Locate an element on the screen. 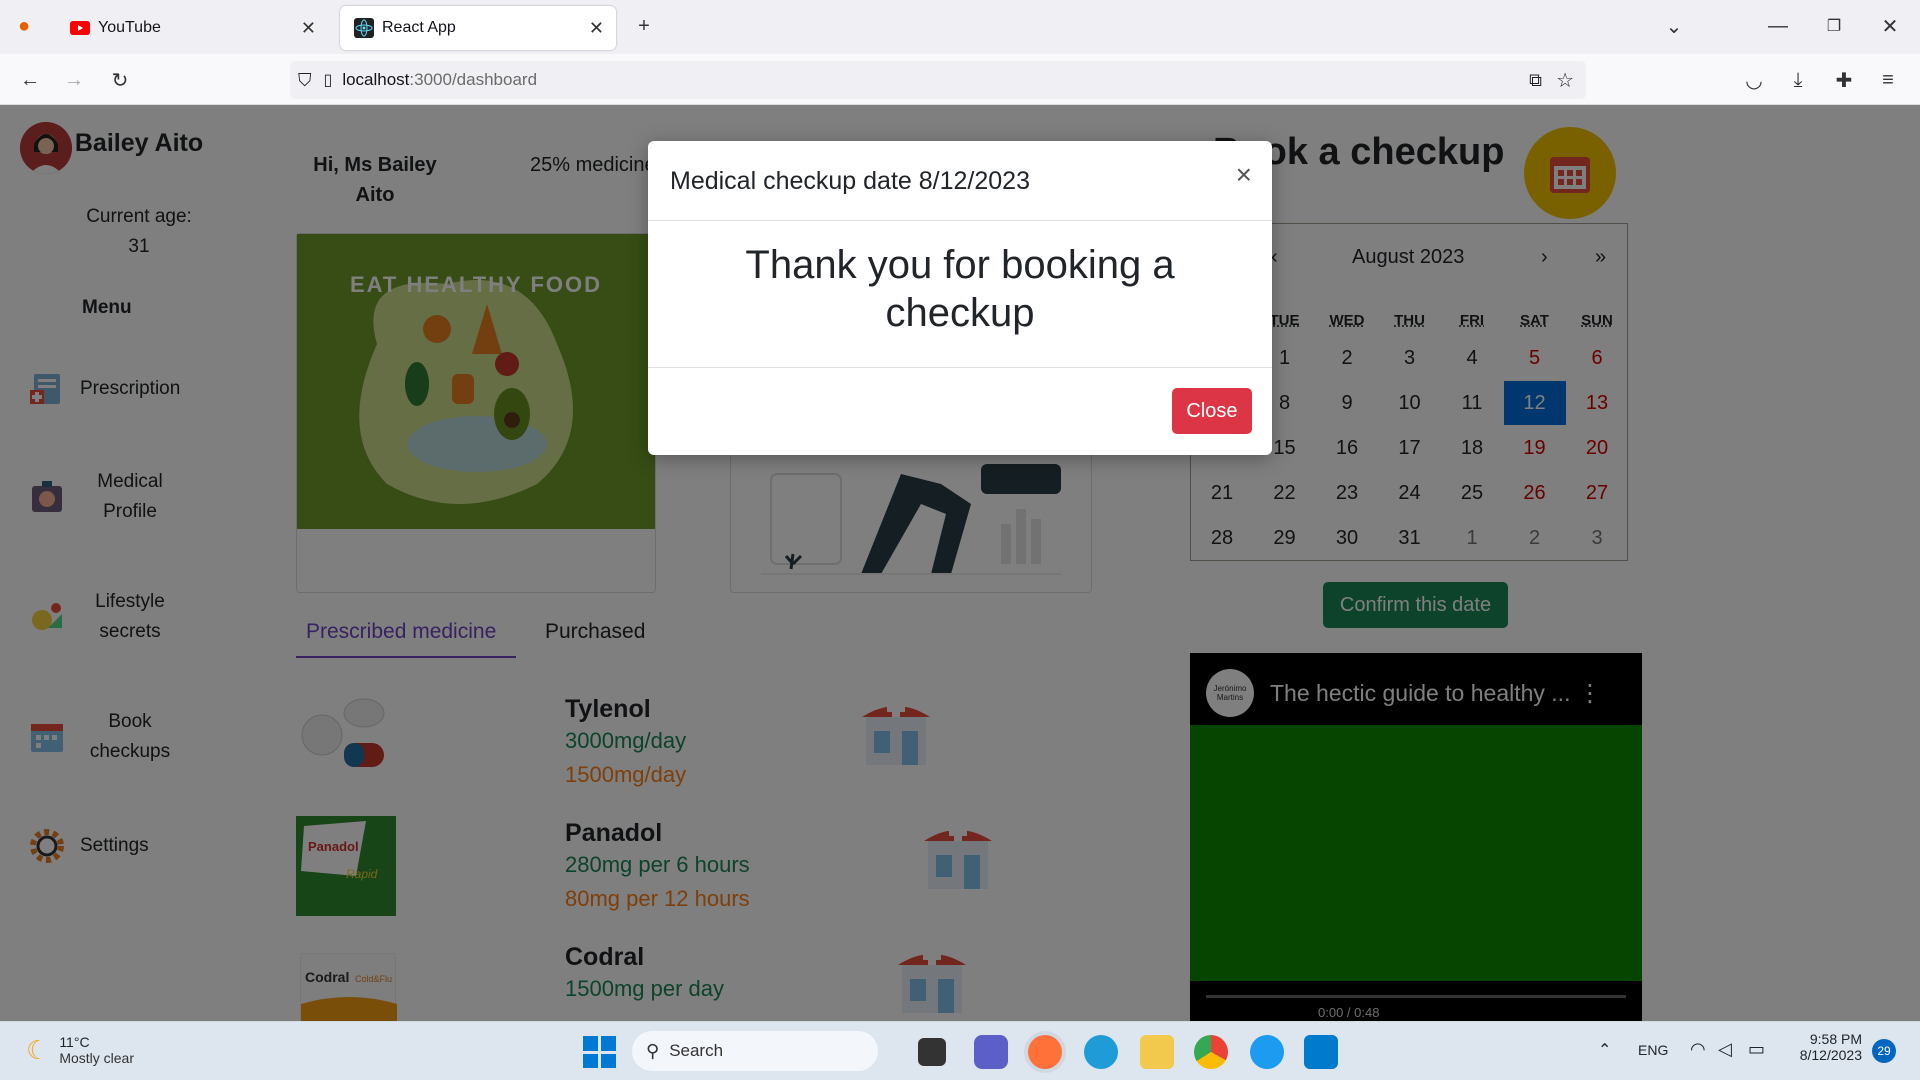  browser-tab-bar: ● YouTube ✕ React App ✕ + ⌄ — ❐ ✕ is located at coordinates (960, 27).